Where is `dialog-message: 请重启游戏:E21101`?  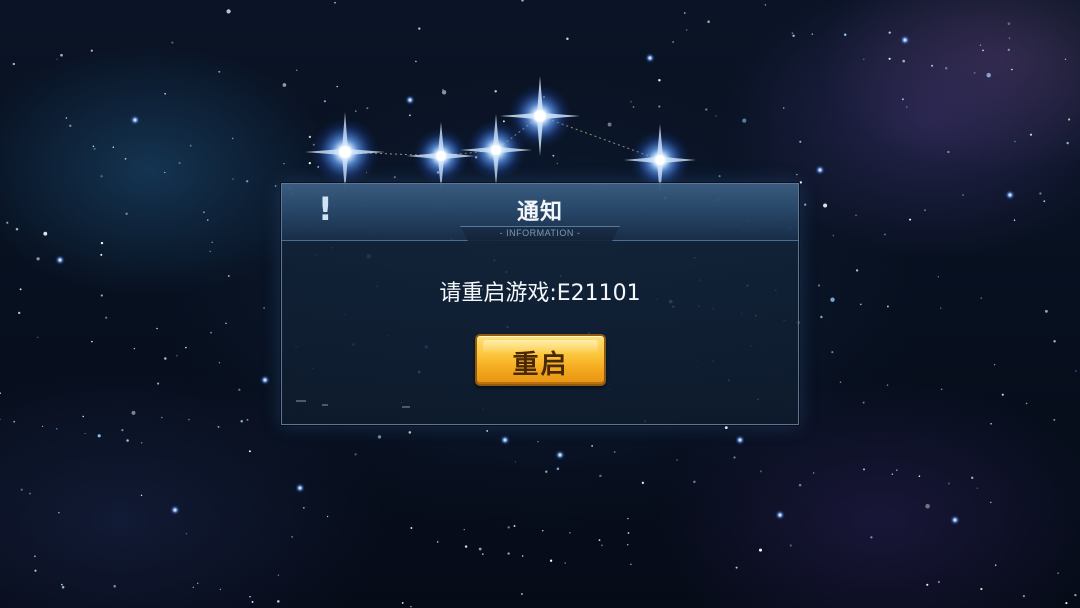
dialog-message: 请重启游戏:E21101 is located at coordinates (540, 293).